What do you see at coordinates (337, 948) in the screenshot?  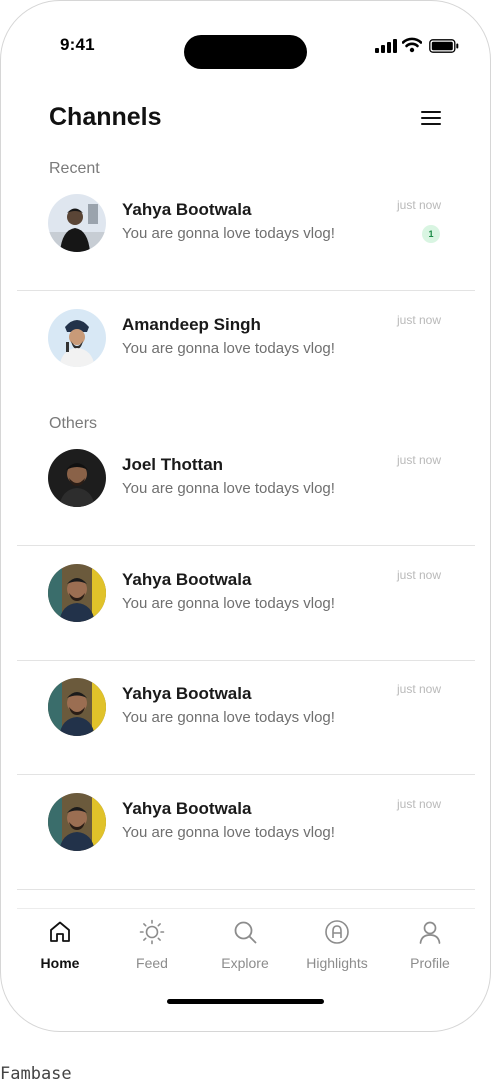 I see `tab-highlights: Highlights` at bounding box center [337, 948].